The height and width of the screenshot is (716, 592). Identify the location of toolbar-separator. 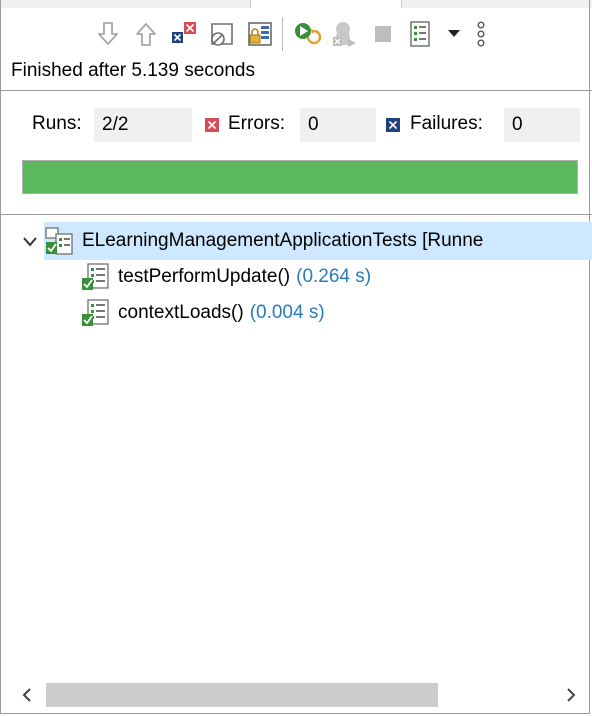
(282, 34).